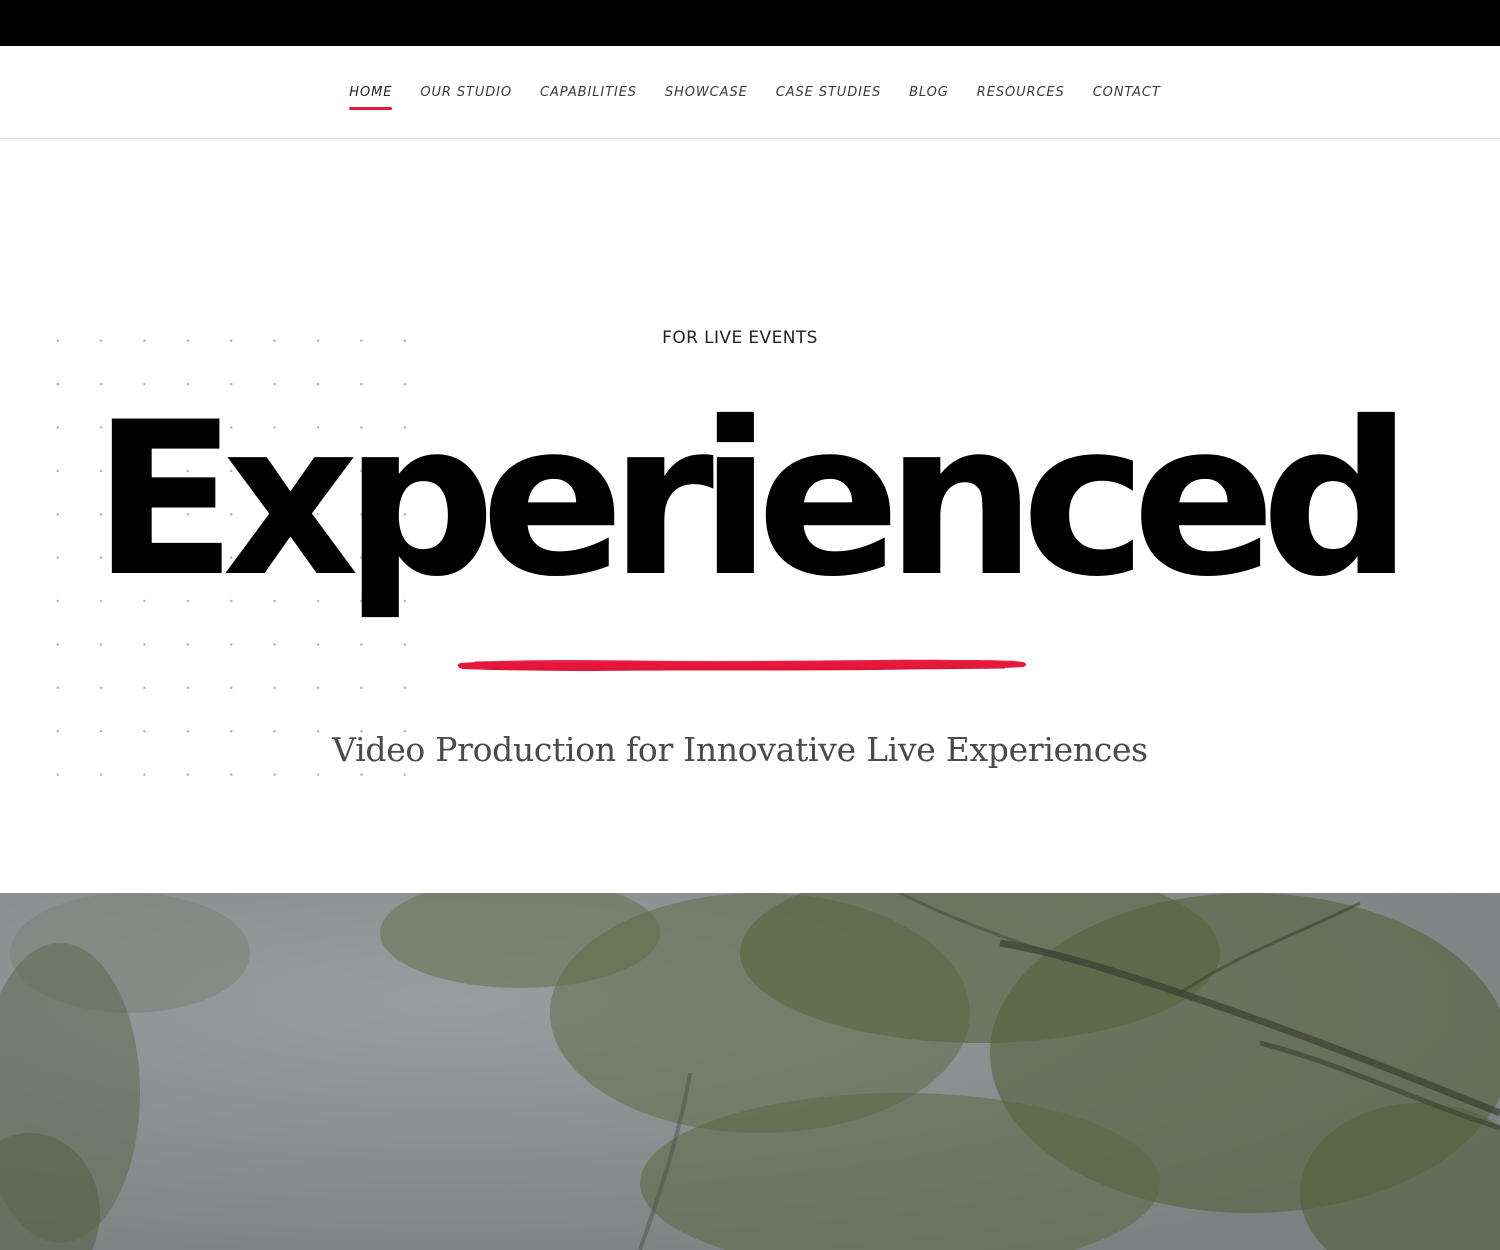 This screenshot has width=1500, height=1250. I want to click on nav-item-our-studio: OUR STUDIO, so click(466, 93).